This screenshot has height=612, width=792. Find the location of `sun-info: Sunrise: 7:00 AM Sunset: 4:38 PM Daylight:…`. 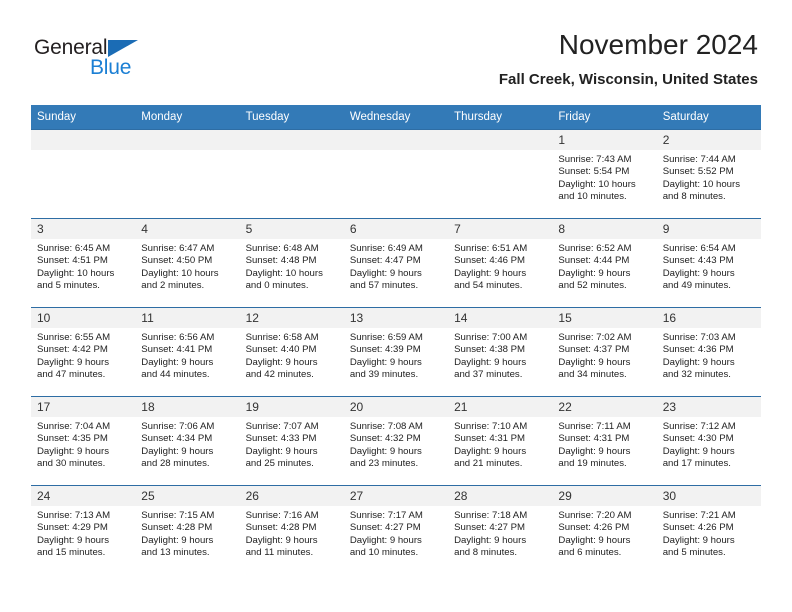

sun-info: Sunrise: 7:00 AM Sunset: 4:38 PM Daylight:… is located at coordinates (500, 355).